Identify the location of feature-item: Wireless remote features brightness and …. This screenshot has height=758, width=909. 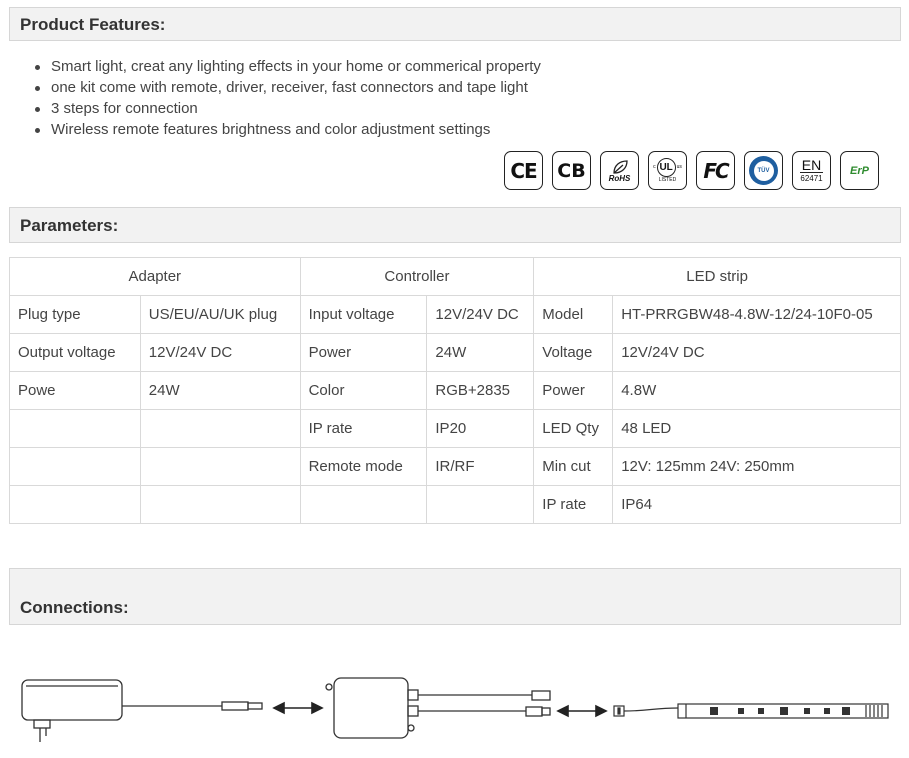
(287, 129).